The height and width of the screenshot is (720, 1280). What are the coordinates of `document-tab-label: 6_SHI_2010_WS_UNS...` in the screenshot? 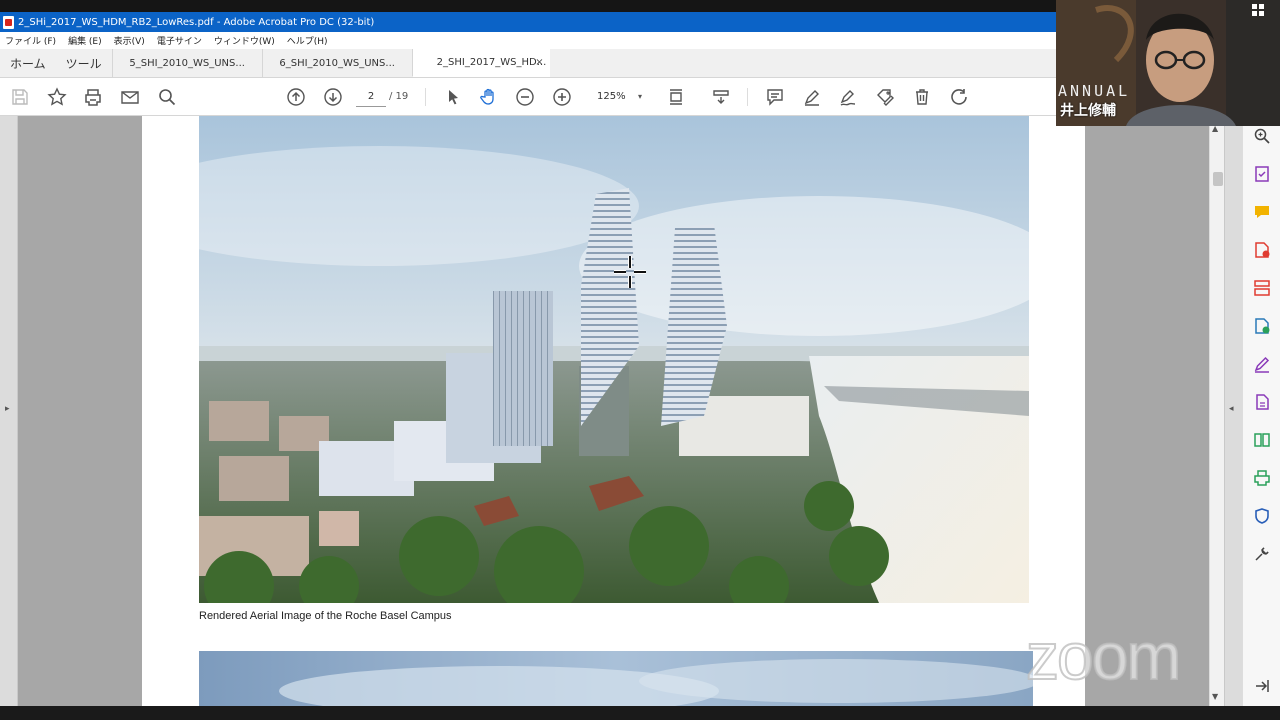 It's located at (337, 63).